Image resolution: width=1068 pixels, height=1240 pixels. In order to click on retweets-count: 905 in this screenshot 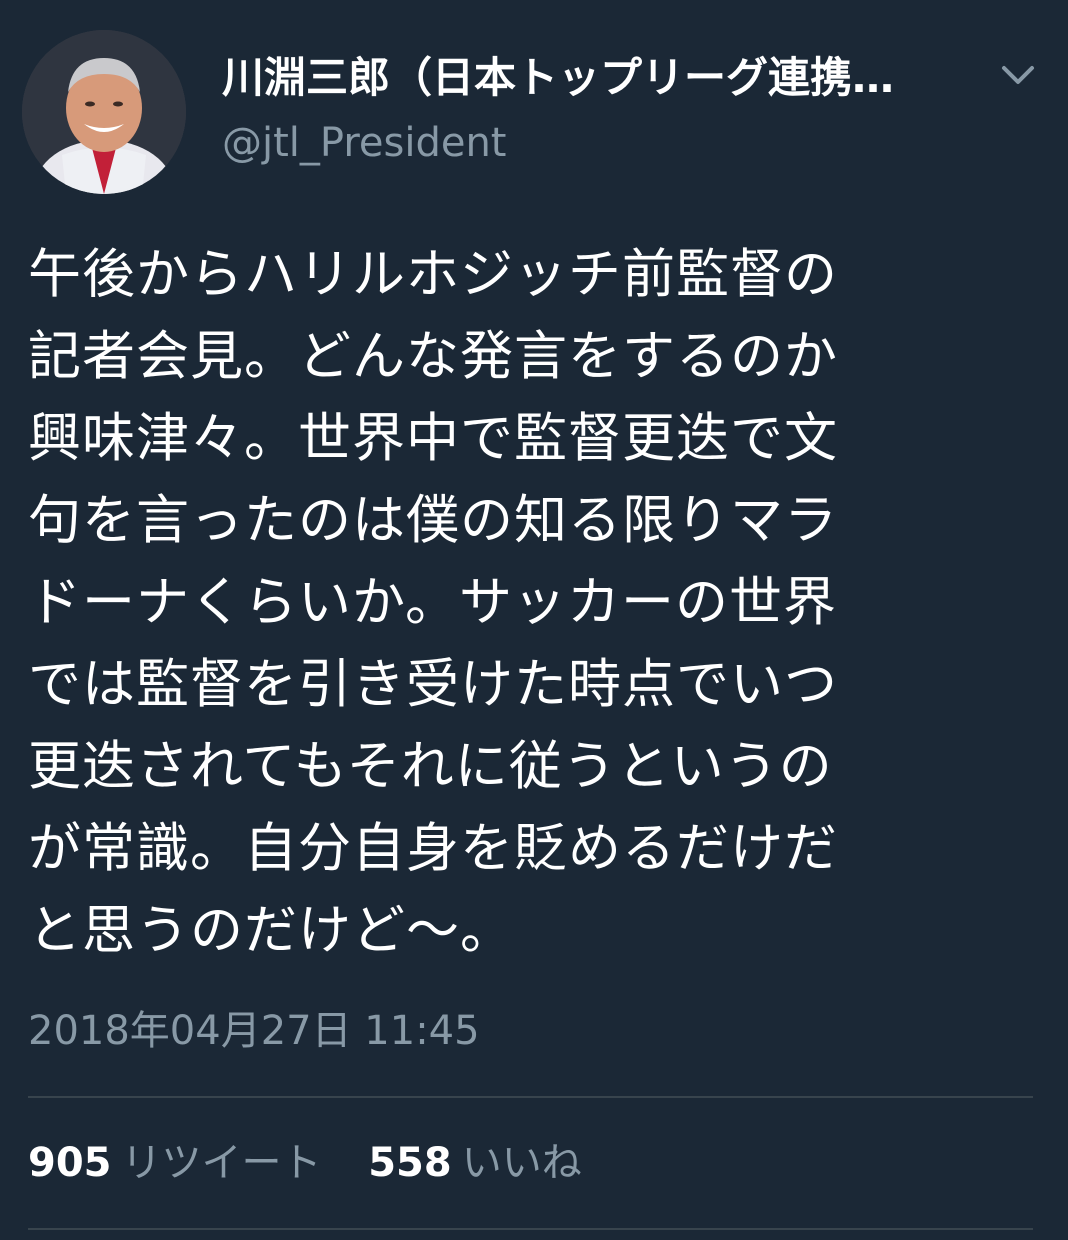, I will do `click(70, 1163)`.